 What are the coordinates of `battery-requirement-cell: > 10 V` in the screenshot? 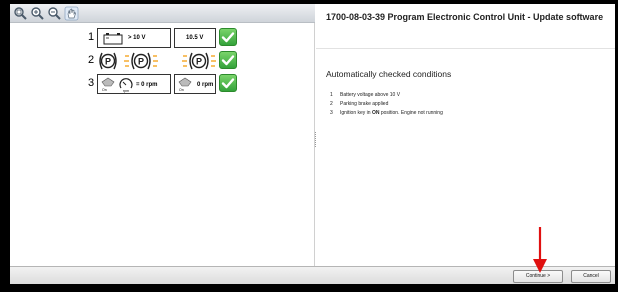 It's located at (134, 38).